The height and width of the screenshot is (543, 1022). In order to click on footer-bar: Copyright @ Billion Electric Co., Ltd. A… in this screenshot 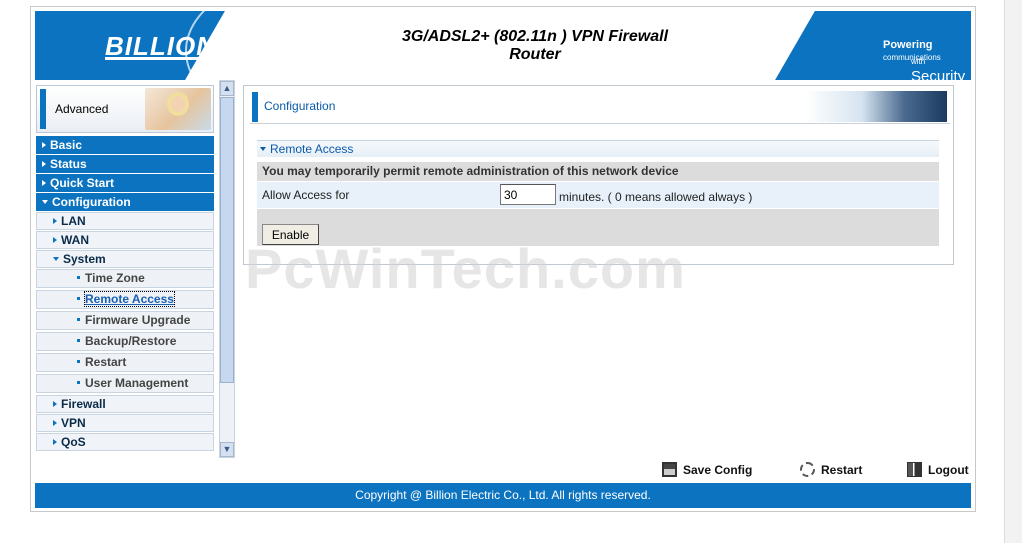, I will do `click(503, 495)`.